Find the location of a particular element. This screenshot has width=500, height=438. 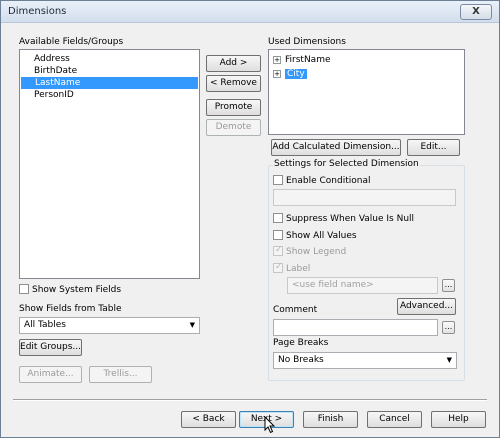

available-fields-label: Available Fields/Groups is located at coordinates (71, 42).